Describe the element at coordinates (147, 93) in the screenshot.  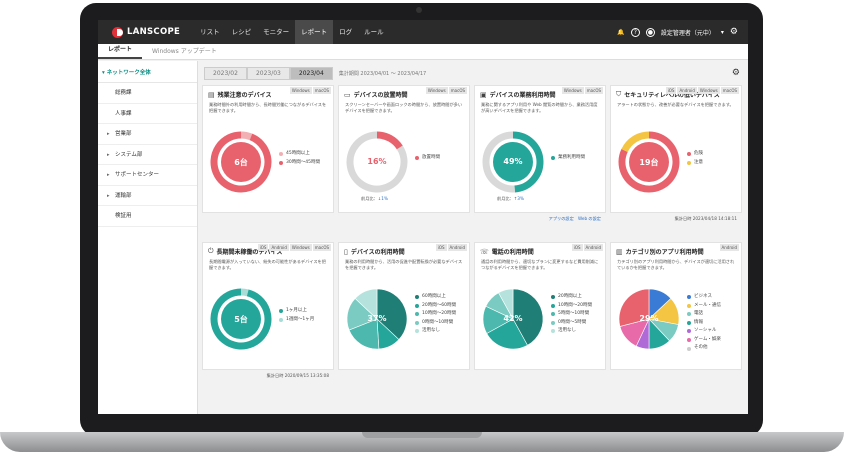
I see `sidebar-item-general-affairs: 総務課` at that location.